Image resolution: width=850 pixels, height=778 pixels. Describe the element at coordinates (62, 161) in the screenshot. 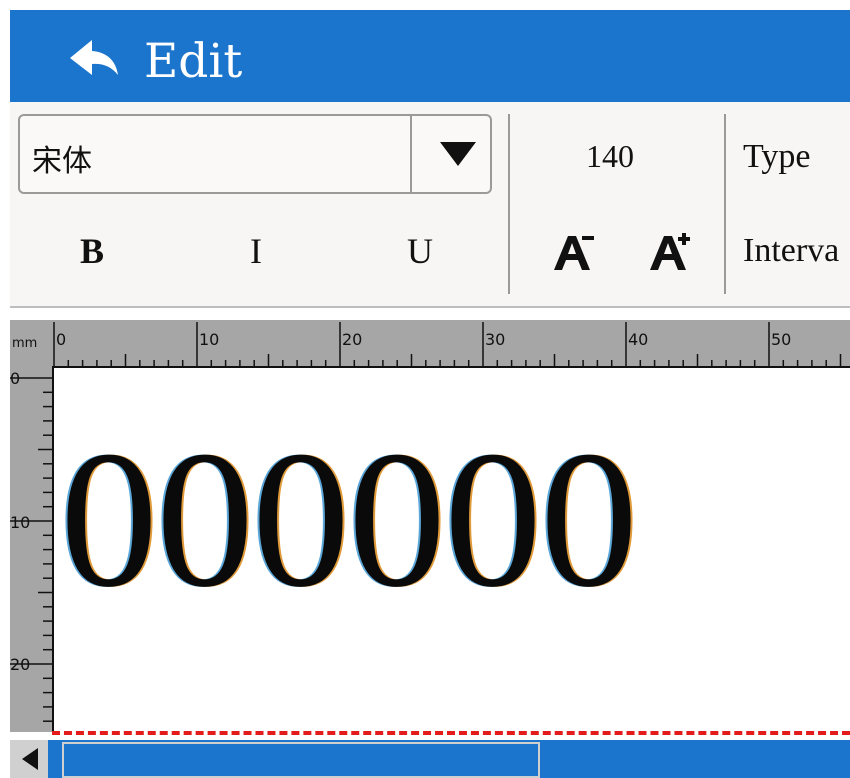

I see `font-family-value: 宋体` at that location.